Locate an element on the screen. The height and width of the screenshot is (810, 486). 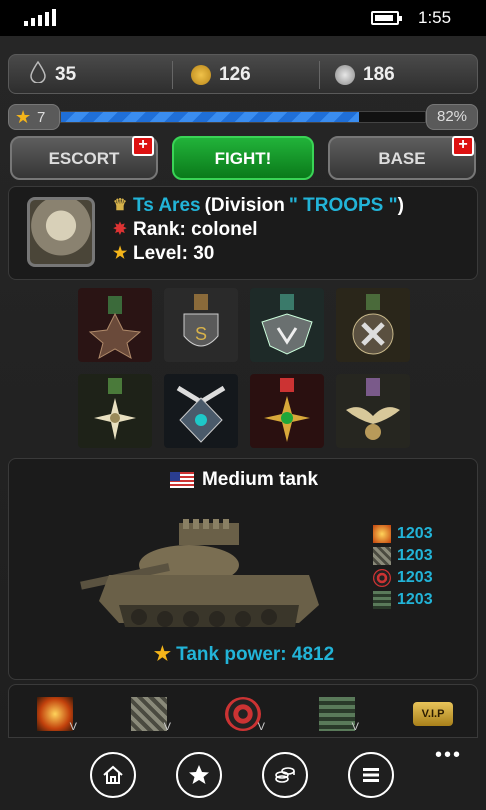
red-star-medal is located at coordinates (115, 325).